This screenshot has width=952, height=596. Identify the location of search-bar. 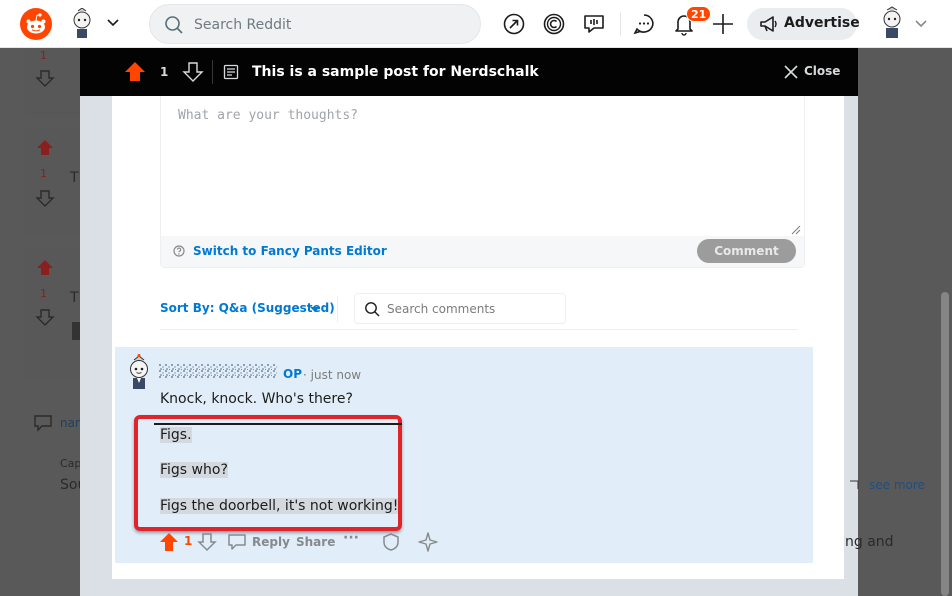
(315, 24).